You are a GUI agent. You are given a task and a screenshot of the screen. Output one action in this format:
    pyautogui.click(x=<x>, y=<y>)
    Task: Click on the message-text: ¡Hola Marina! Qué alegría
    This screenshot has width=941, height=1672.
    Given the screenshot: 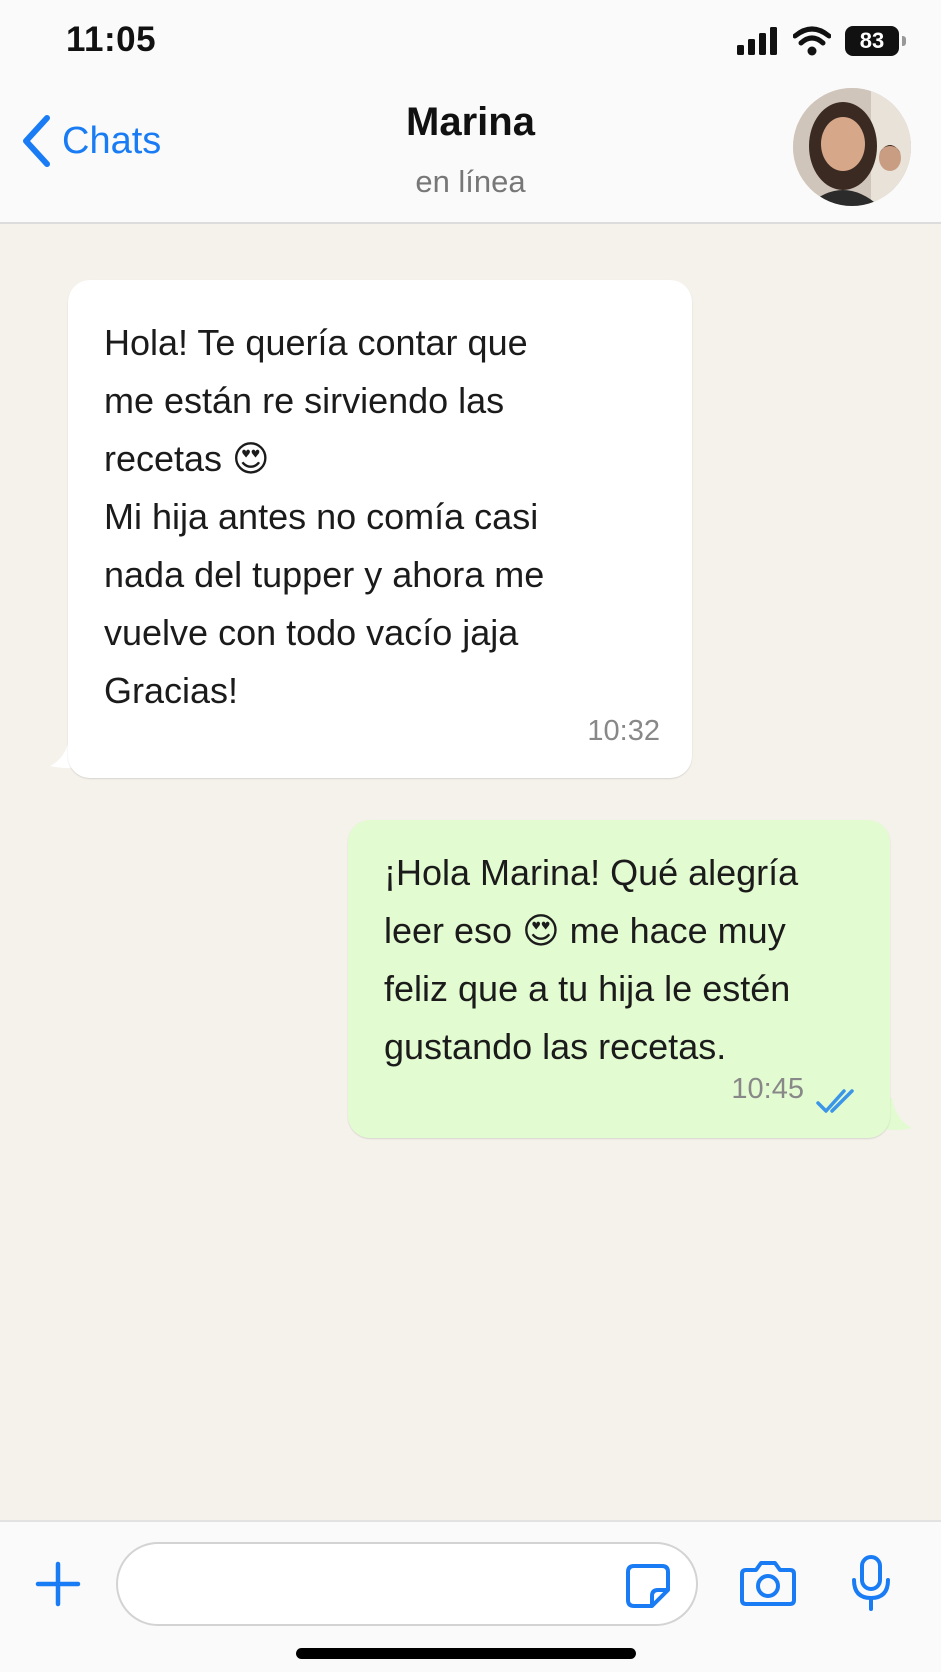 What is the action you would take?
    pyautogui.click(x=591, y=872)
    